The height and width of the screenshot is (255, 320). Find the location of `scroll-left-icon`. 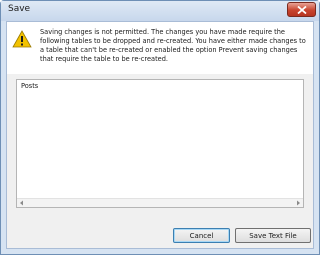

scroll-left-icon is located at coordinates (21, 203).